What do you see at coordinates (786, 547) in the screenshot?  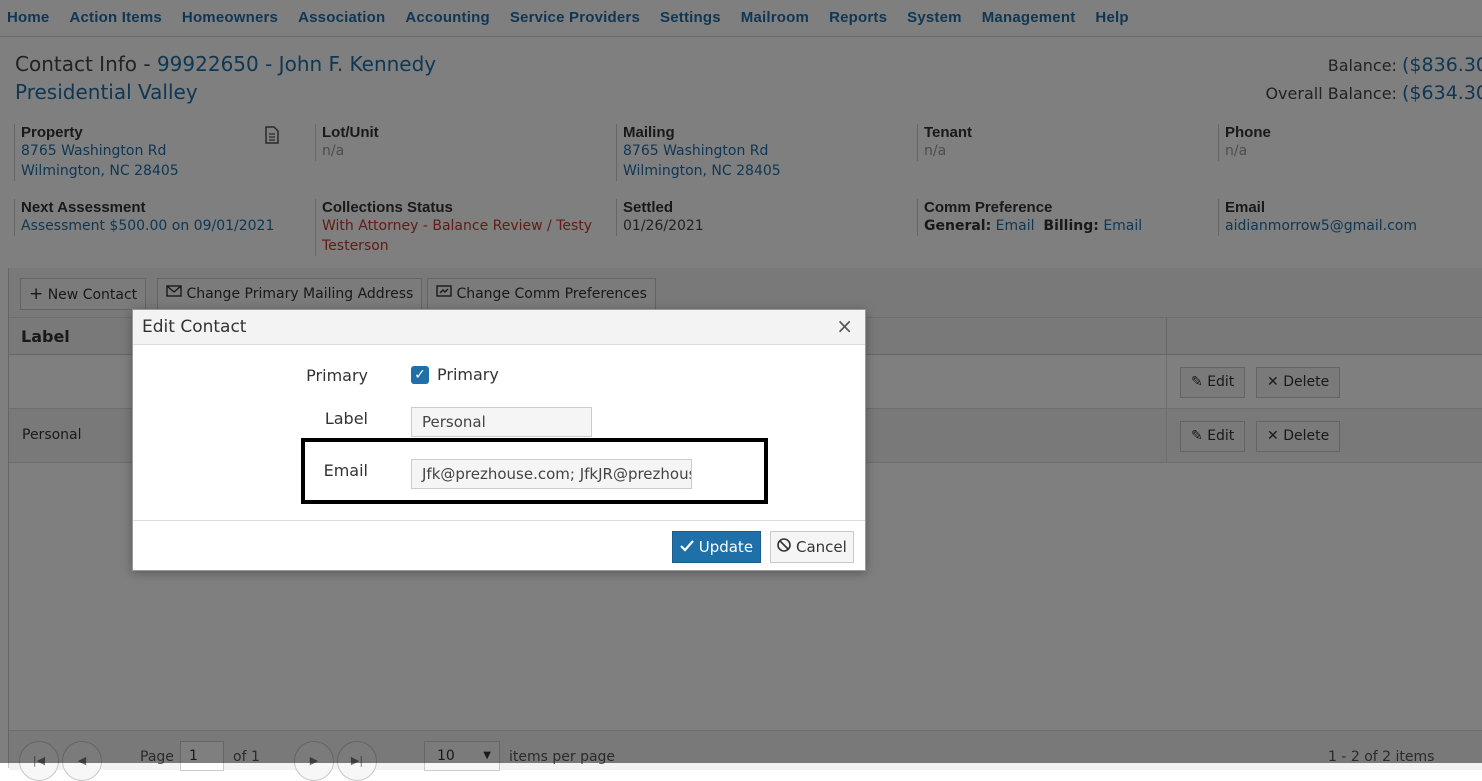 I see `cancel-icon` at bounding box center [786, 547].